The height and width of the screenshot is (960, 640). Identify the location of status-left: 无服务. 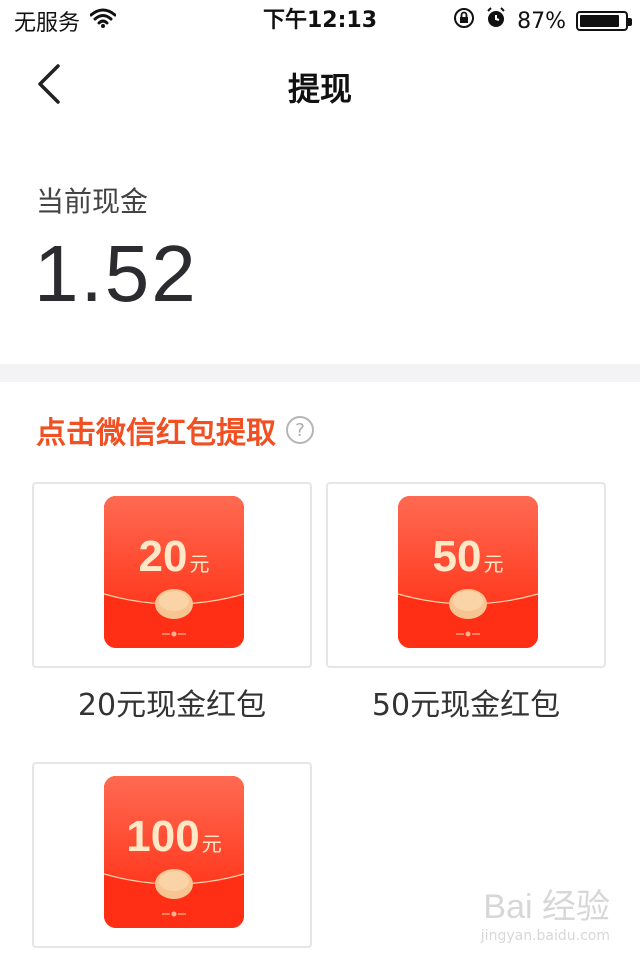
(65, 21).